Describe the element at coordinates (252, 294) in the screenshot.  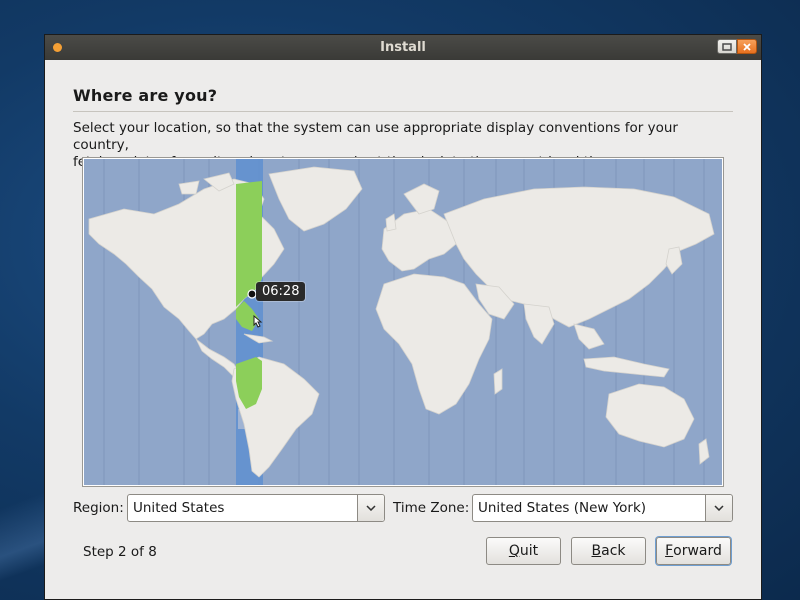
I see `location-marker` at that location.